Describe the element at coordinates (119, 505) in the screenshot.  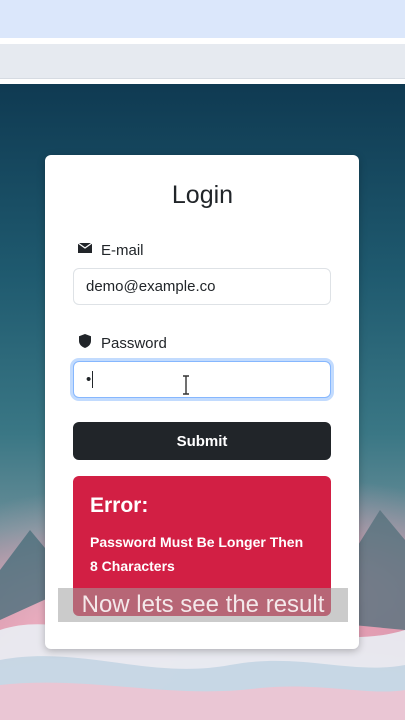
I see `error-title: Error:` at that location.